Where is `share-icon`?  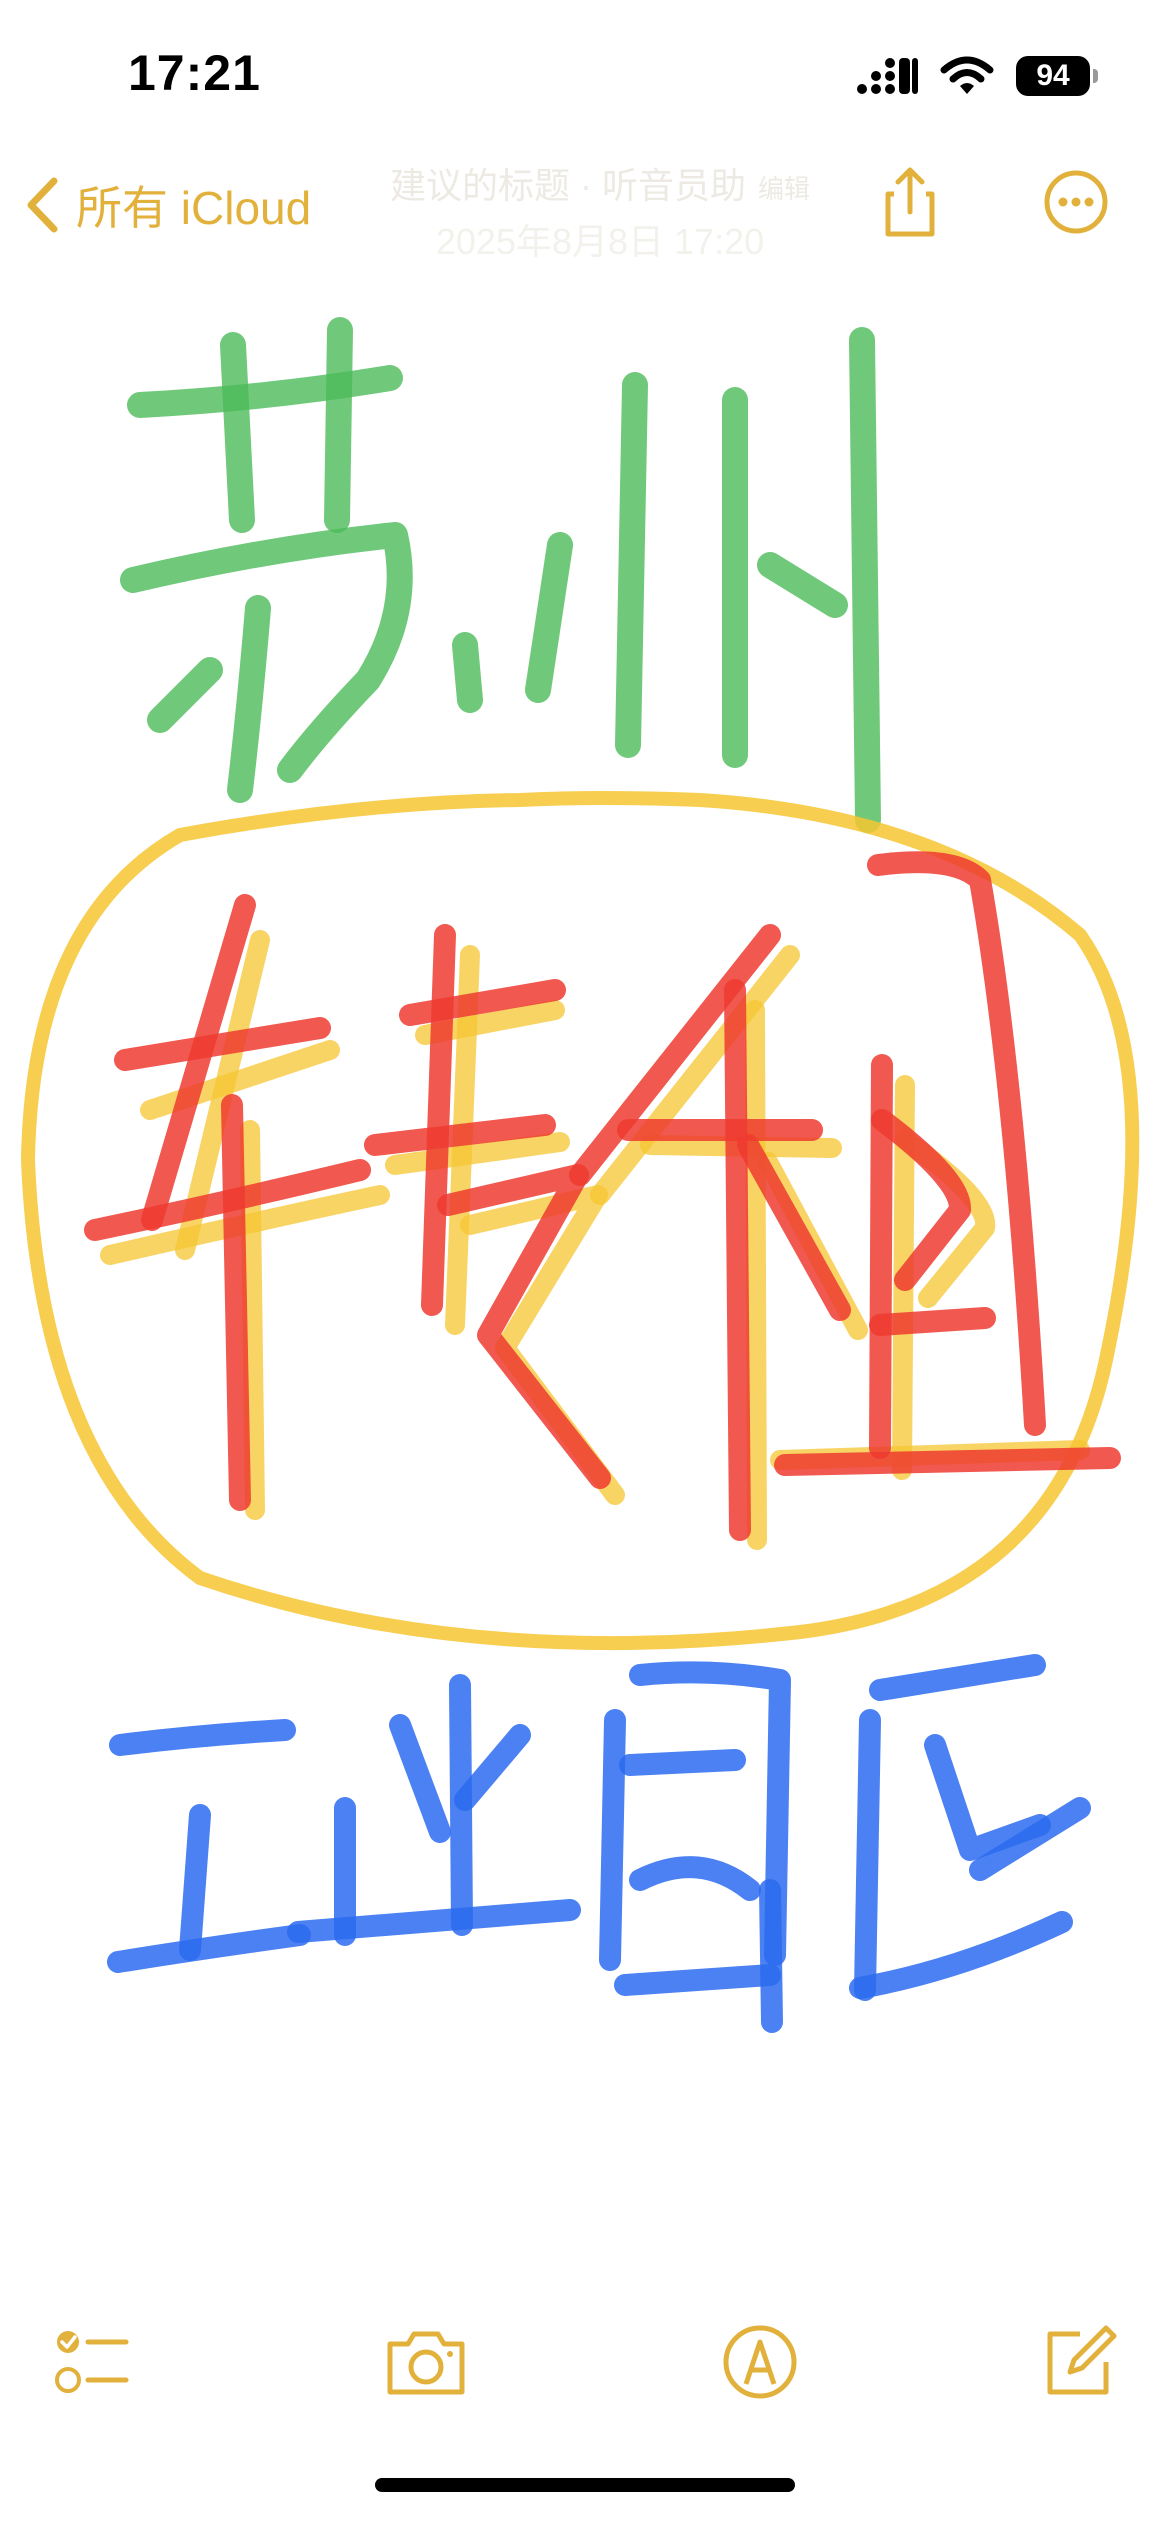
share-icon is located at coordinates (910, 202).